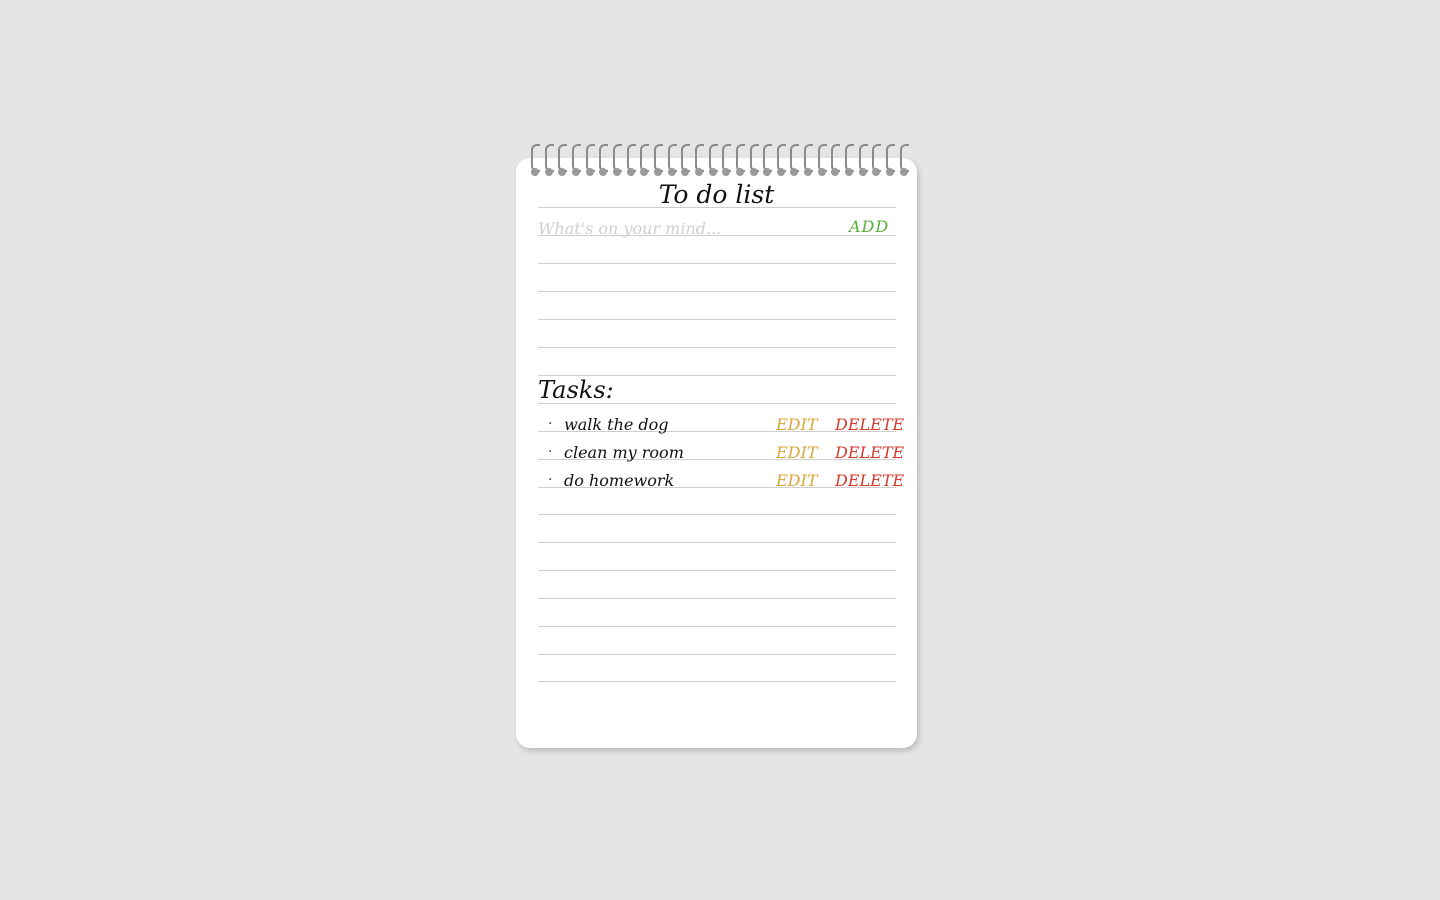 The image size is (1440, 900). I want to click on list-item: · do homework EDIT DELETE, so click(721, 481).